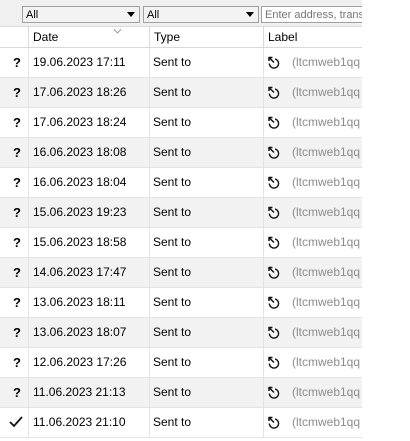 The image size is (410, 441). I want to click on table-row: 11.06.2023 21:10 Sent to (ltcmweb1qq, so click(181, 423).